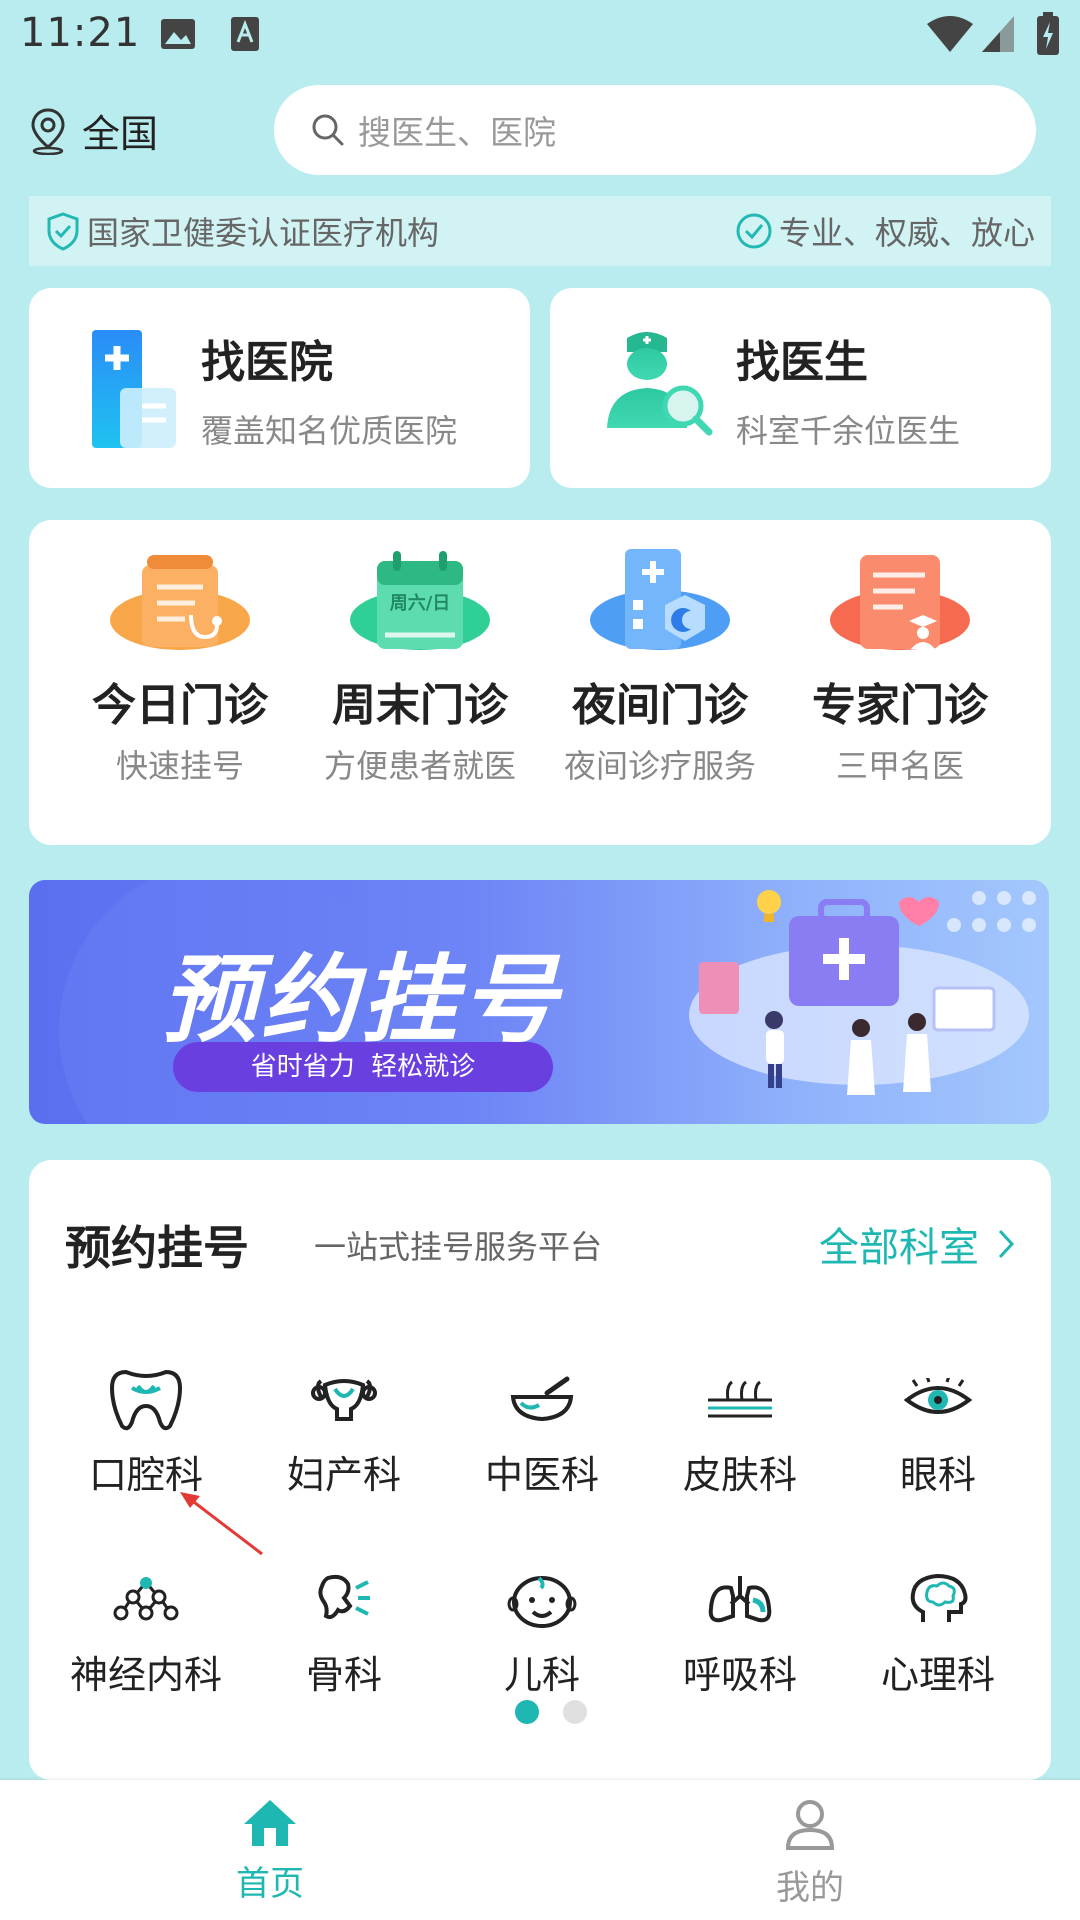 This screenshot has width=1080, height=1920. I want to click on tab-label: 我的, so click(810, 1888).